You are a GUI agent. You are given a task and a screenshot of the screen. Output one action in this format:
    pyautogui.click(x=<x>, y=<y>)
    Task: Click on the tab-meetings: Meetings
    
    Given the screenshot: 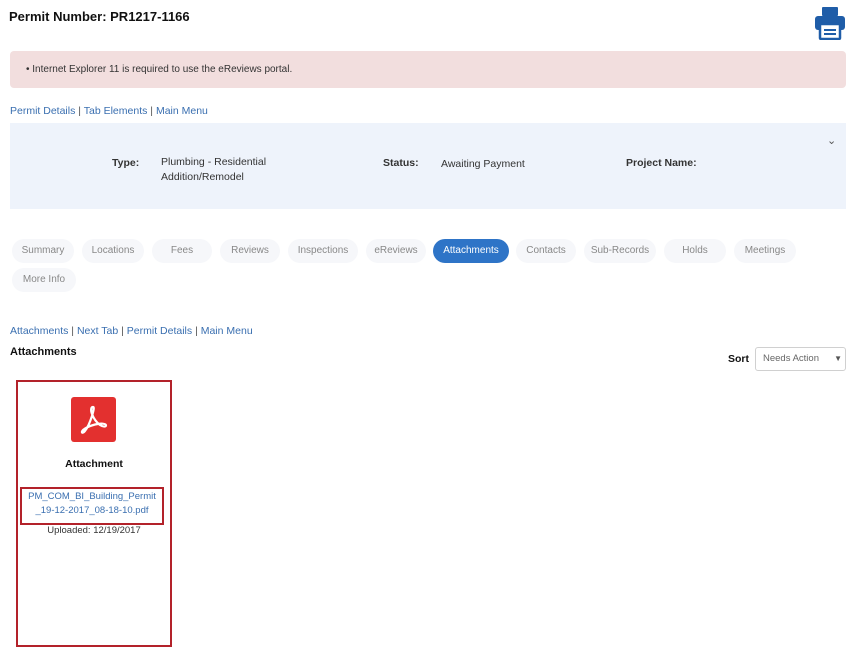 What is the action you would take?
    pyautogui.click(x=765, y=251)
    